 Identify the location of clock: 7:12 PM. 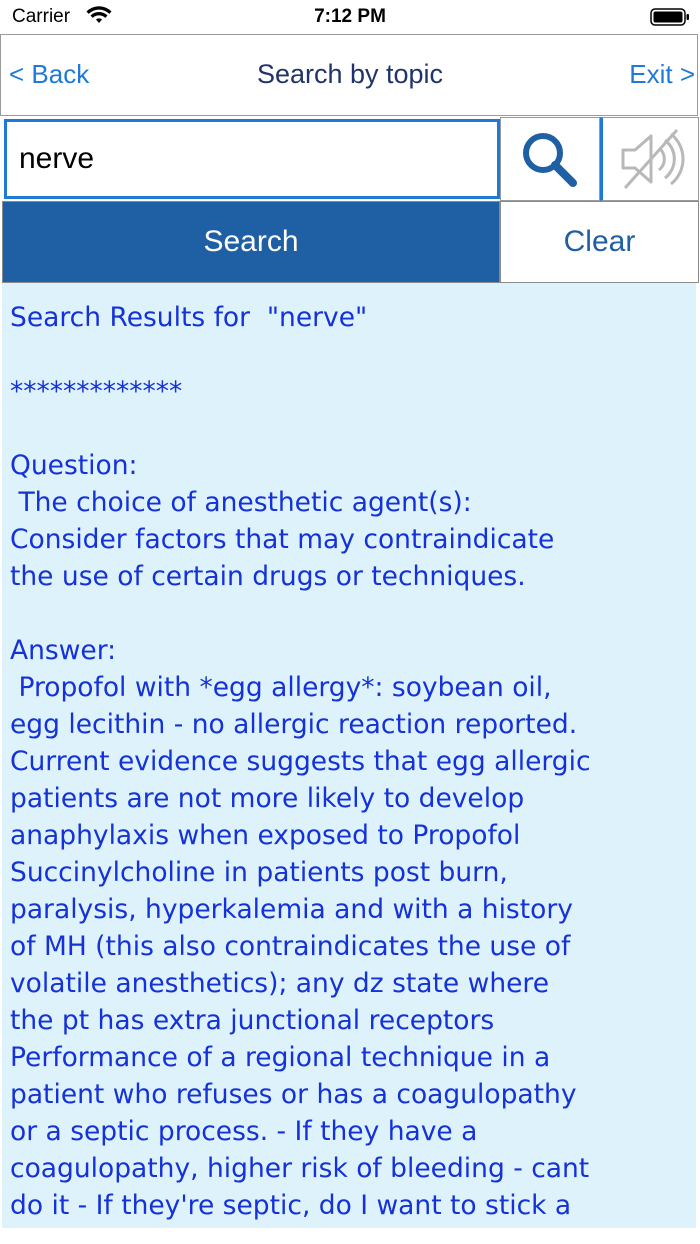
(350, 16).